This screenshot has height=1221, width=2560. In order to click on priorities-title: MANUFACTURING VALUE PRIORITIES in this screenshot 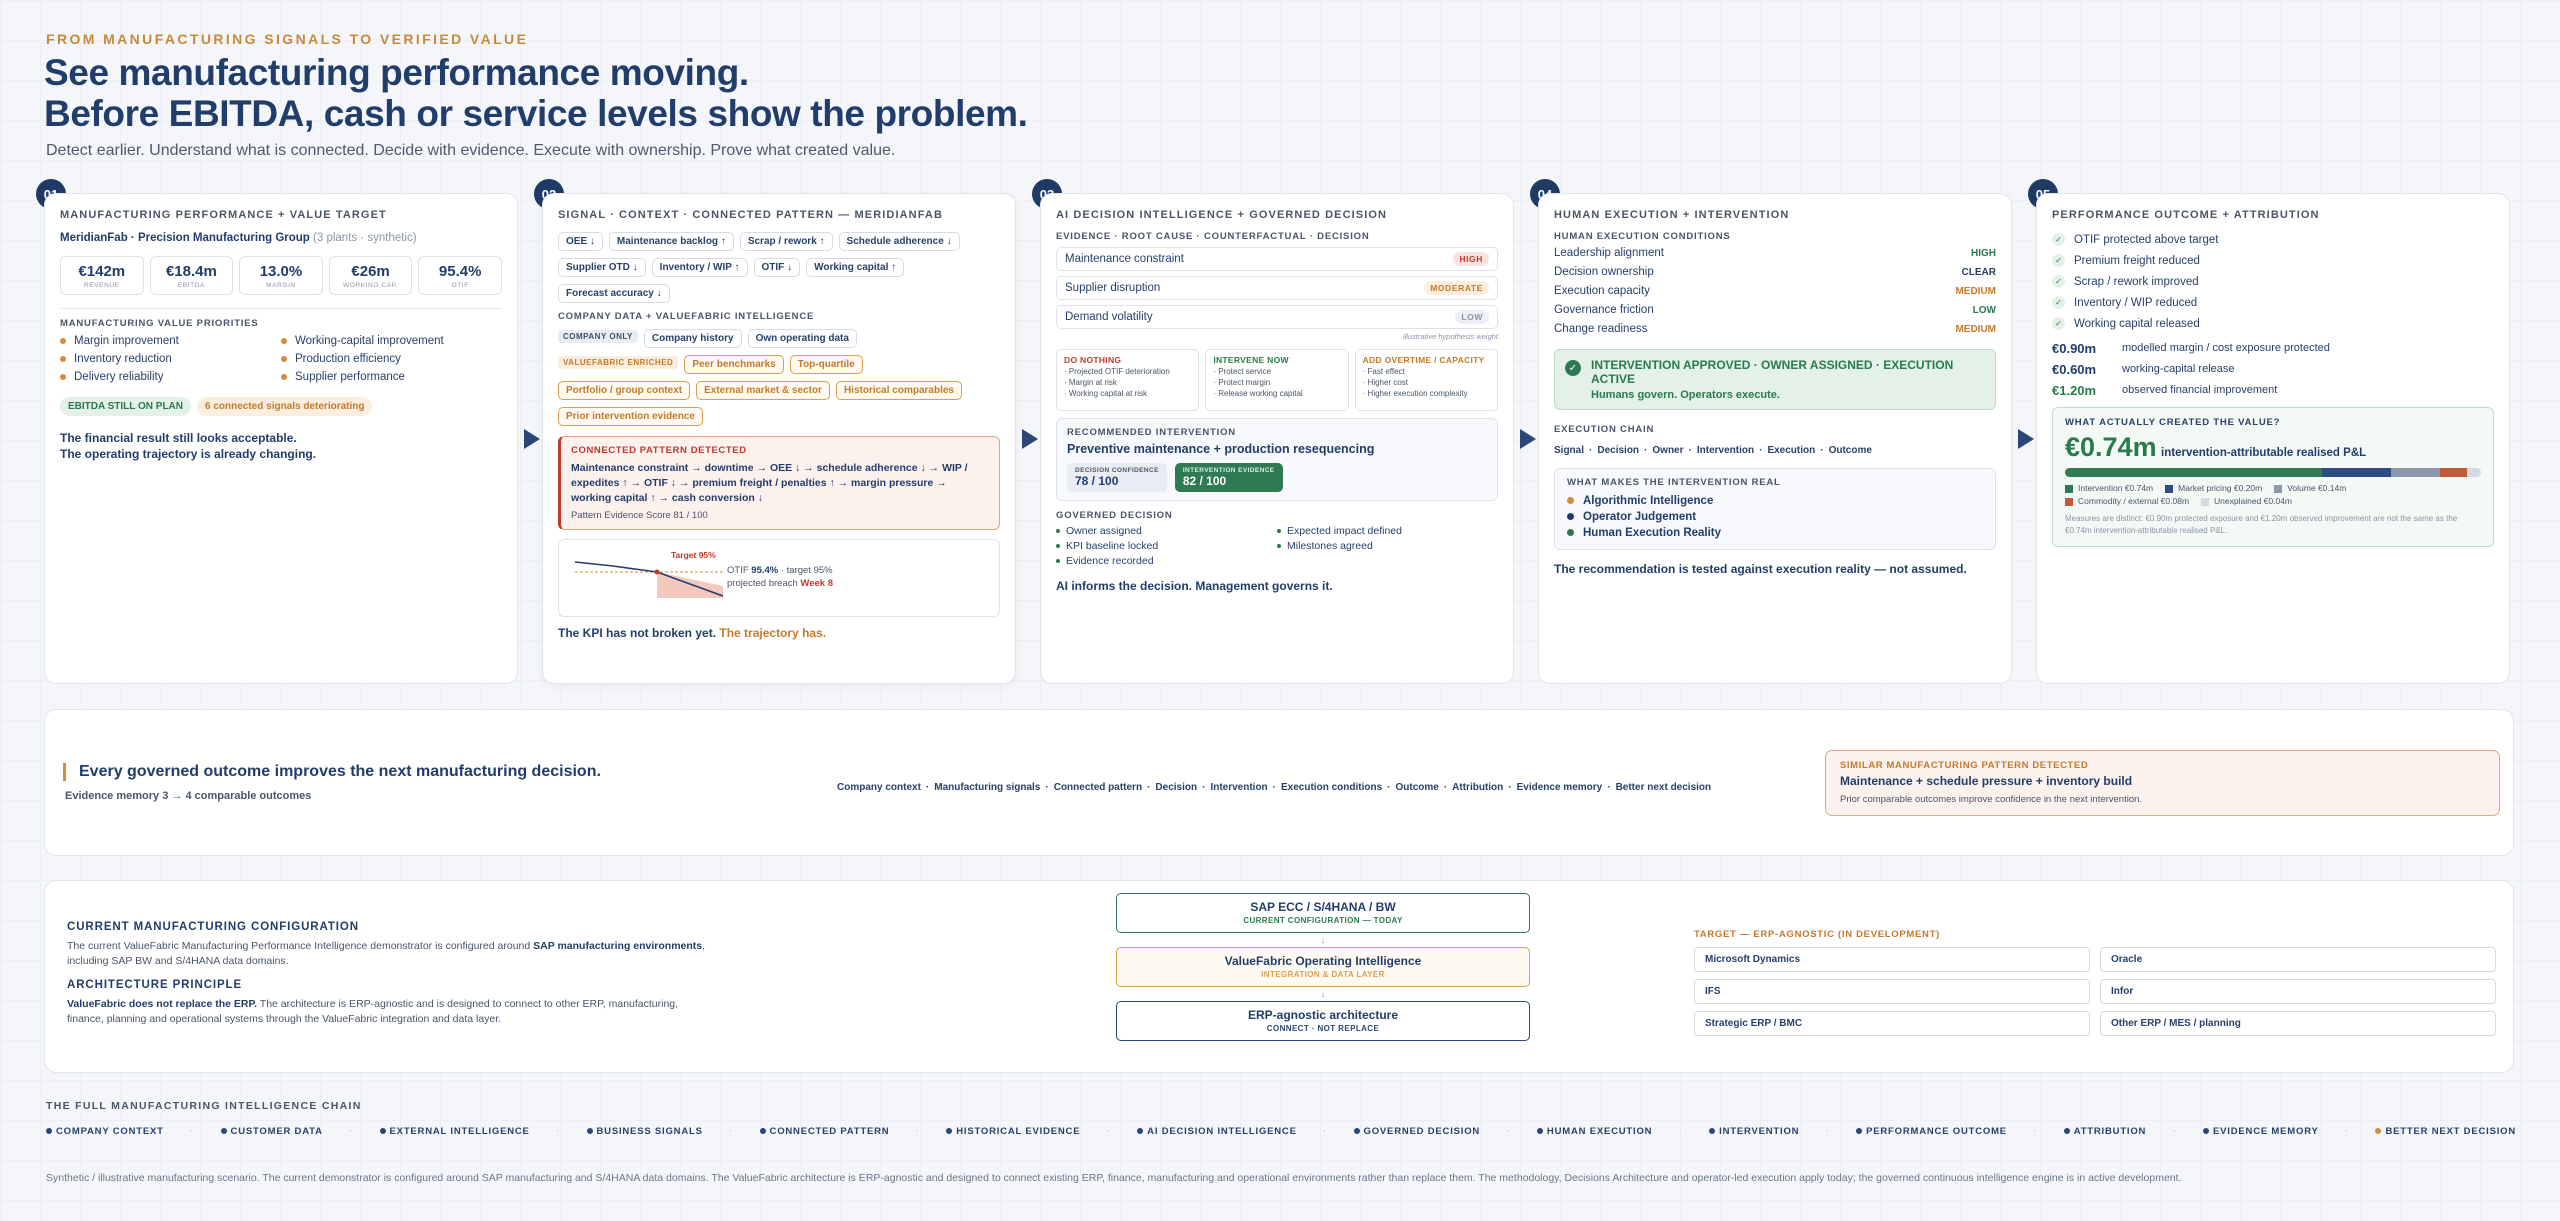, I will do `click(281, 318)`.